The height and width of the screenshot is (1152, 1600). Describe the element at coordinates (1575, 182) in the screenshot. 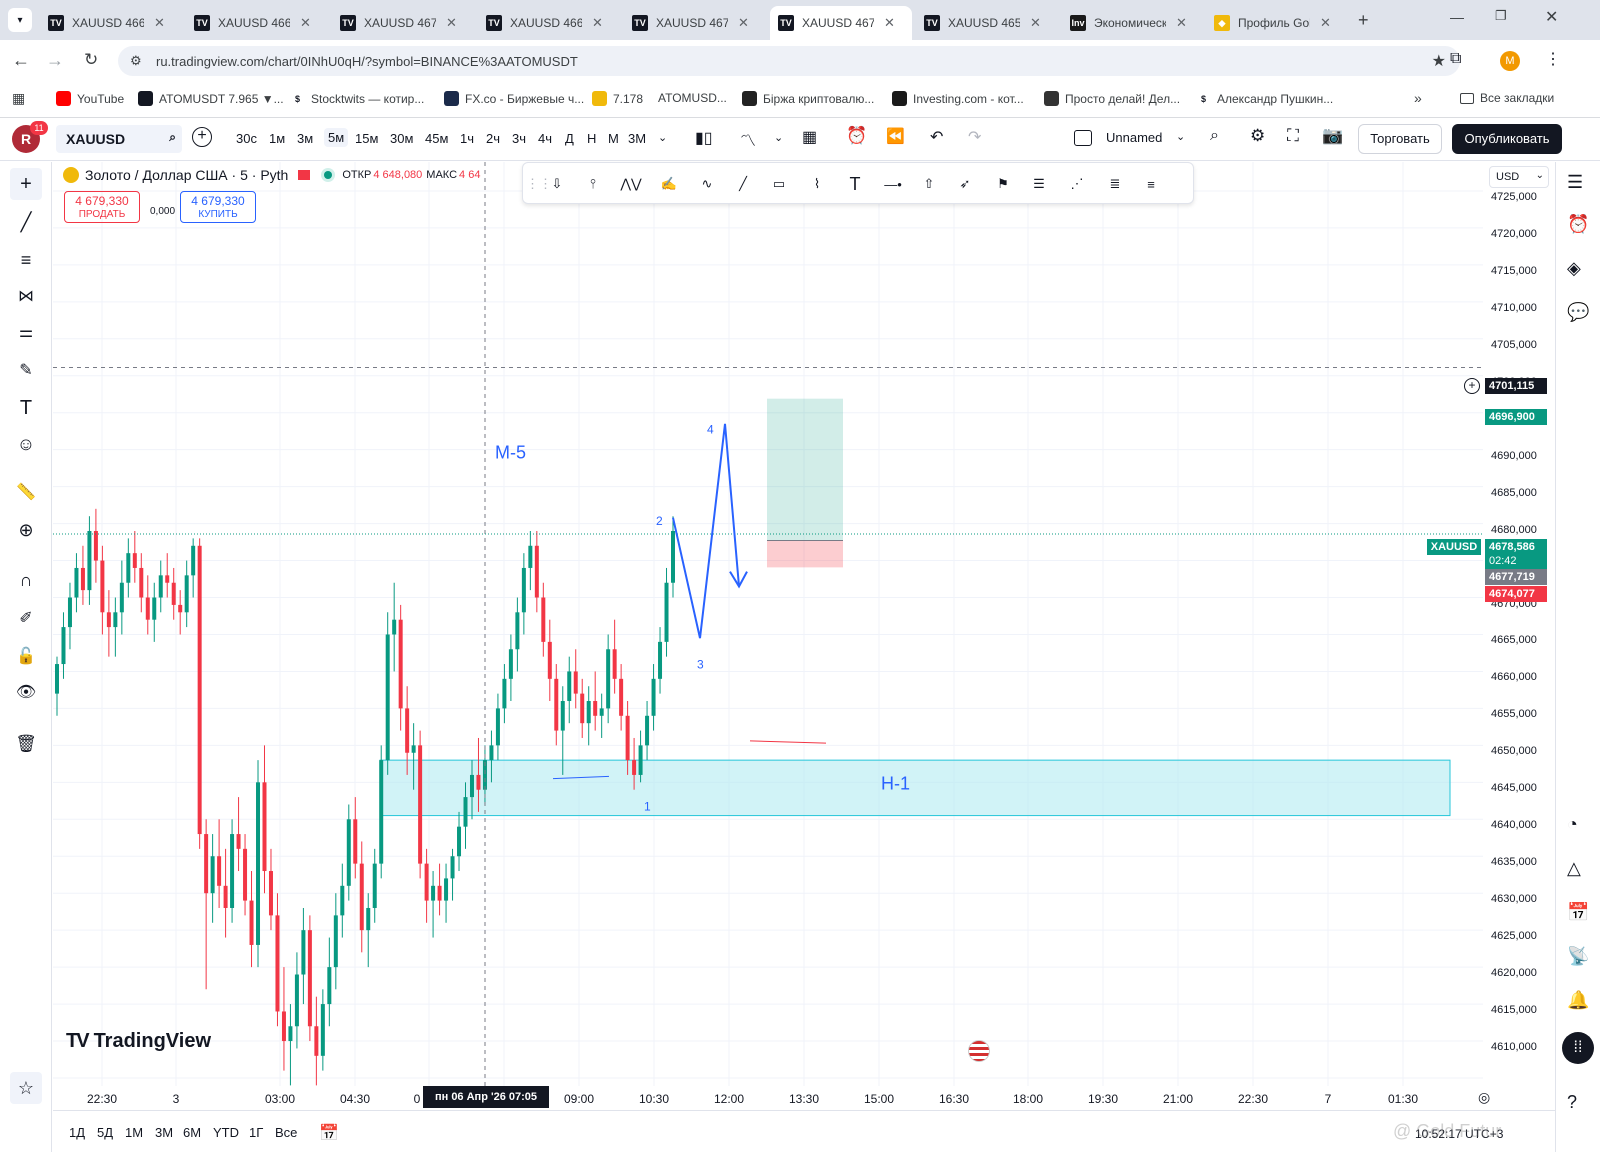

I see `watchlist-icon: ☰` at that location.